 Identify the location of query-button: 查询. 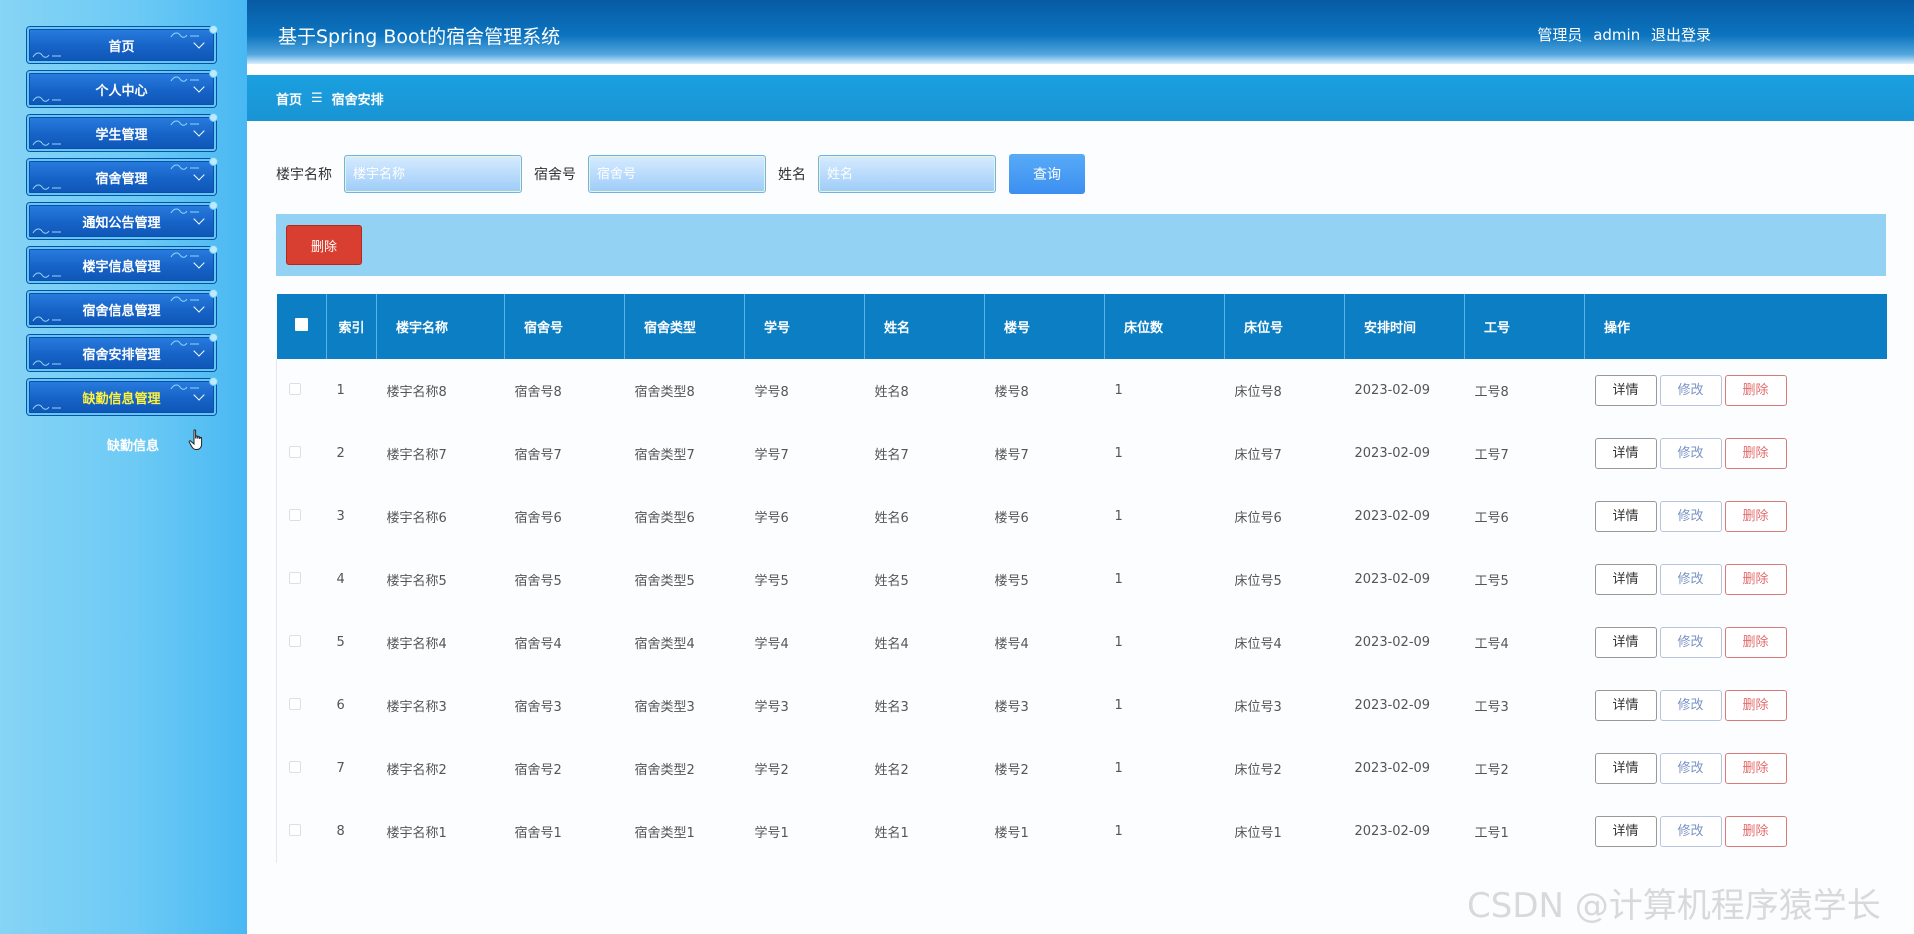
(1047, 174).